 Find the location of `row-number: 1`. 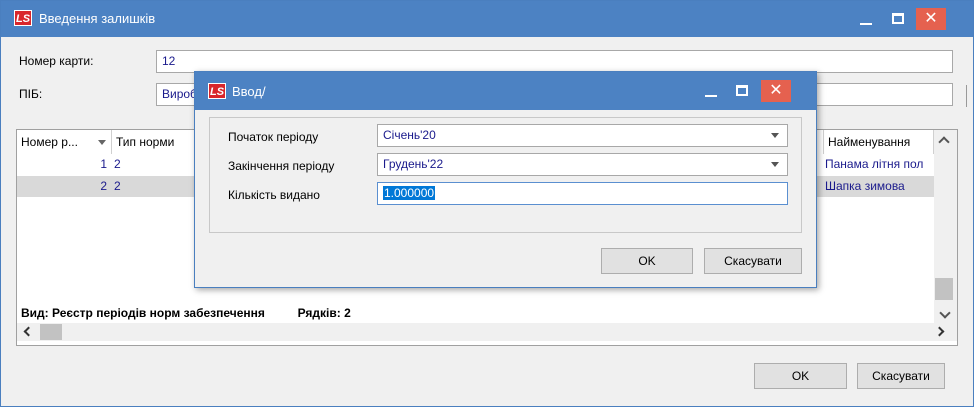

row-number: 1 is located at coordinates (103, 164).